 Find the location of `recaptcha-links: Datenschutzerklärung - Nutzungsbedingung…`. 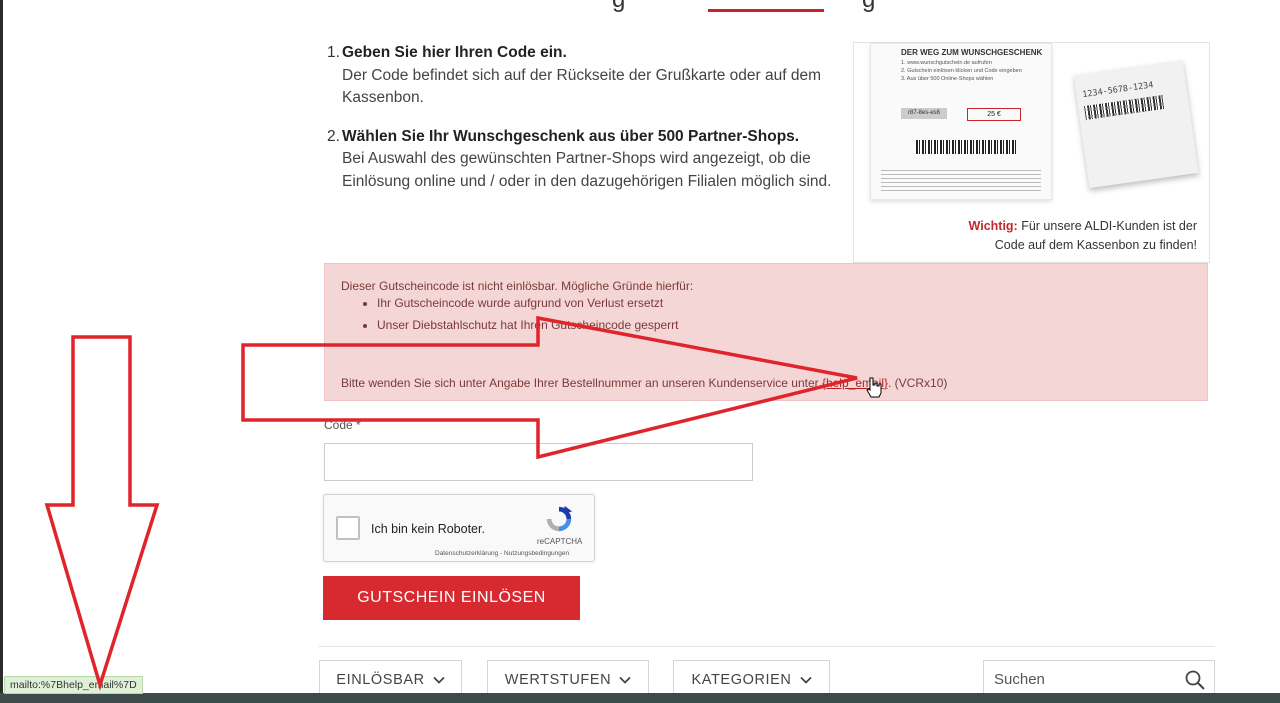

recaptcha-links: Datenschutzerklärung - Nutzungsbedingung… is located at coordinates (502, 553).